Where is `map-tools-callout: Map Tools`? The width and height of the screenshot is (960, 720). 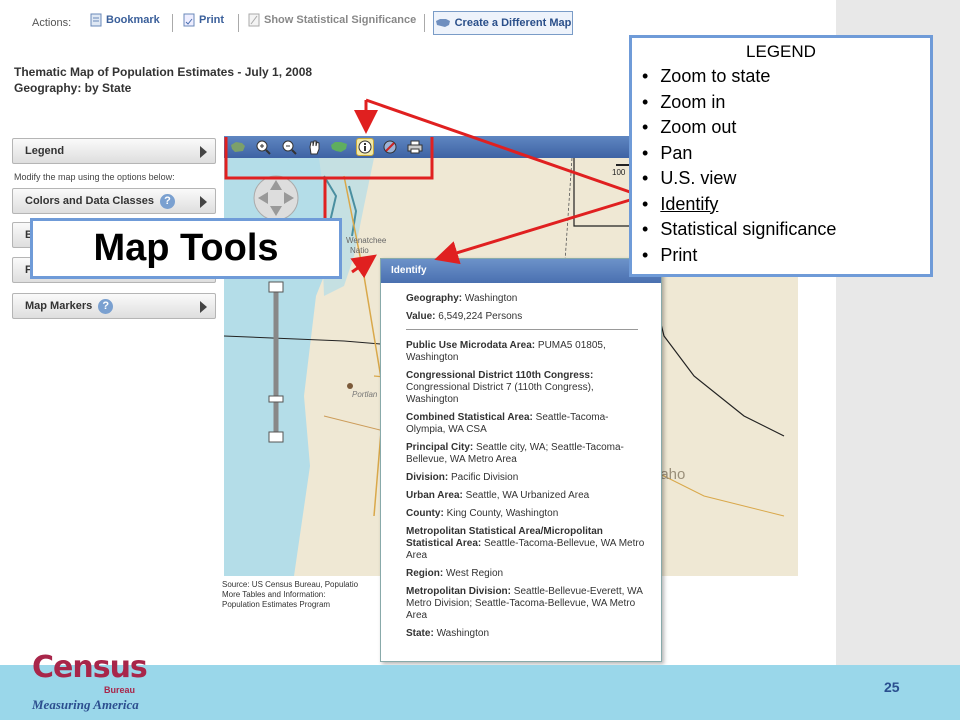
map-tools-callout: Map Tools is located at coordinates (186, 248).